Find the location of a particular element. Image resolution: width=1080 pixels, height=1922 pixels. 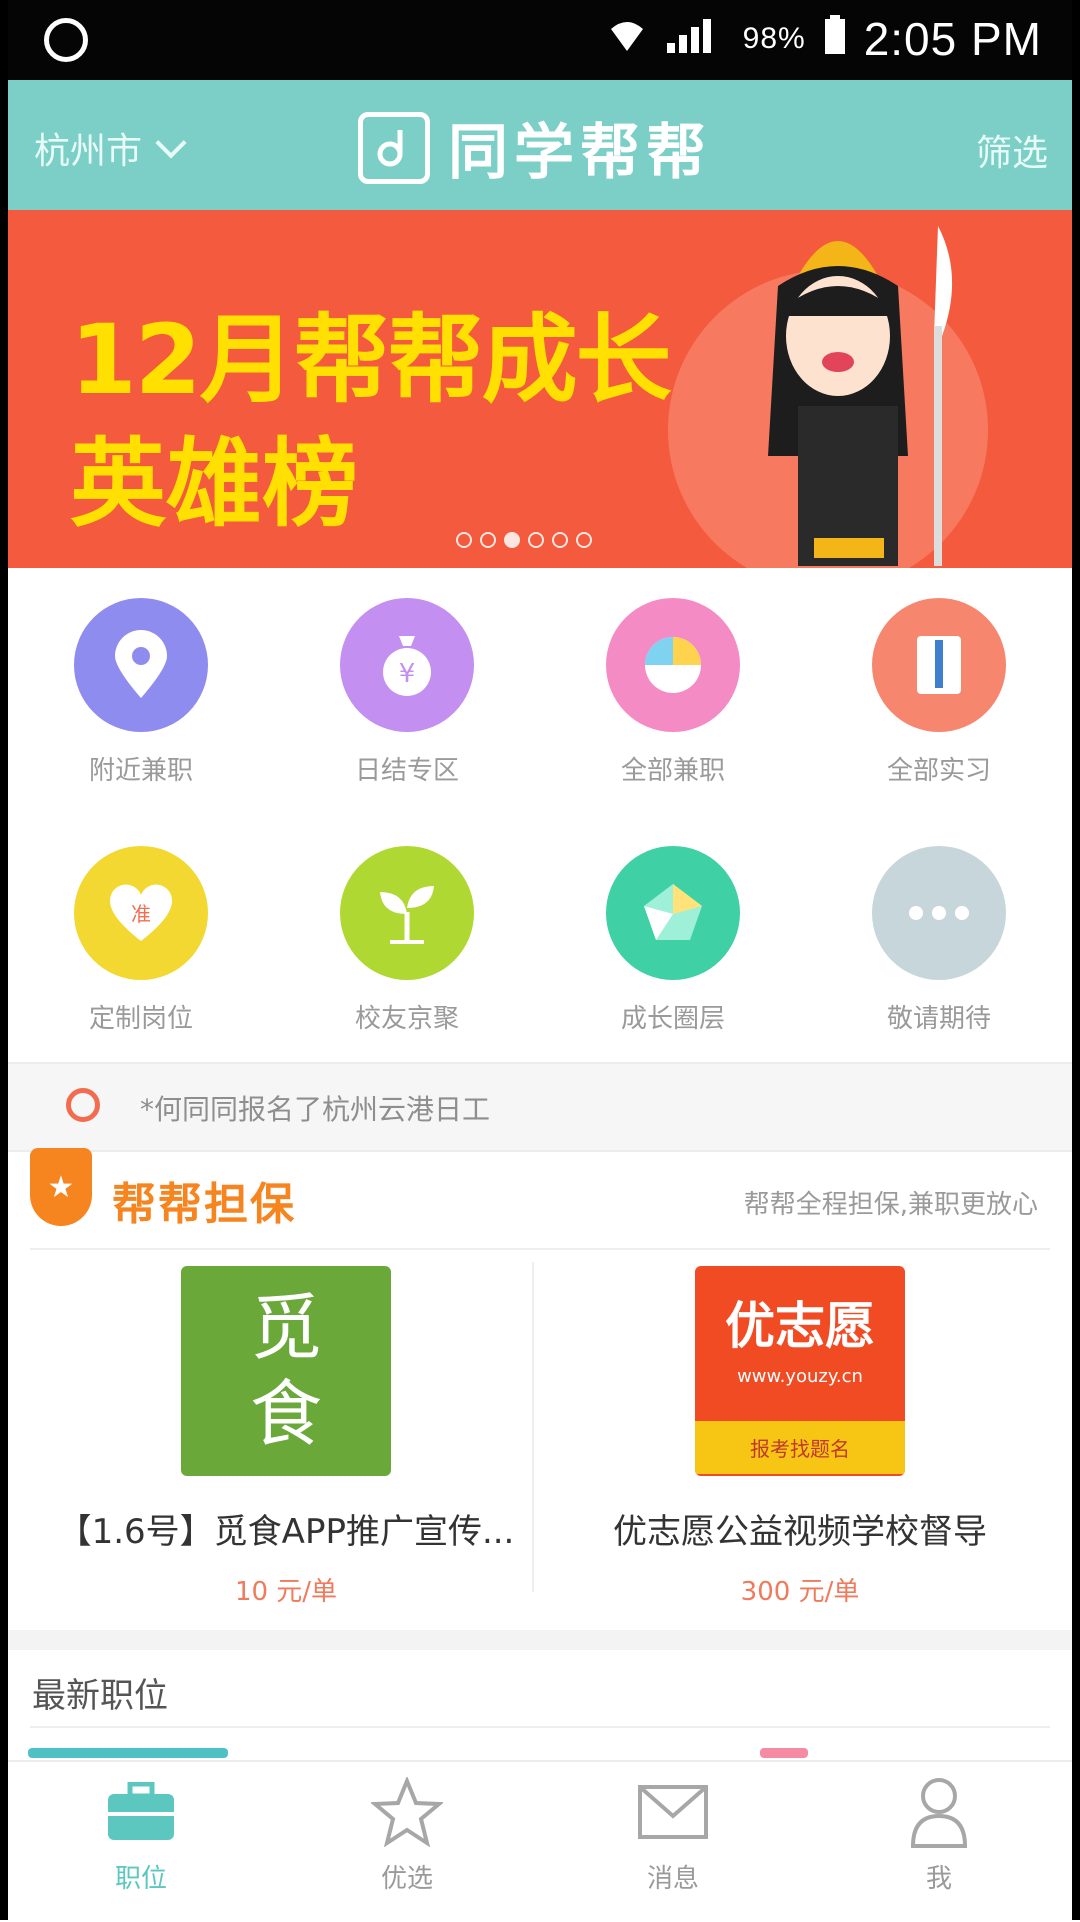

card-separator is located at coordinates (533, 1427).